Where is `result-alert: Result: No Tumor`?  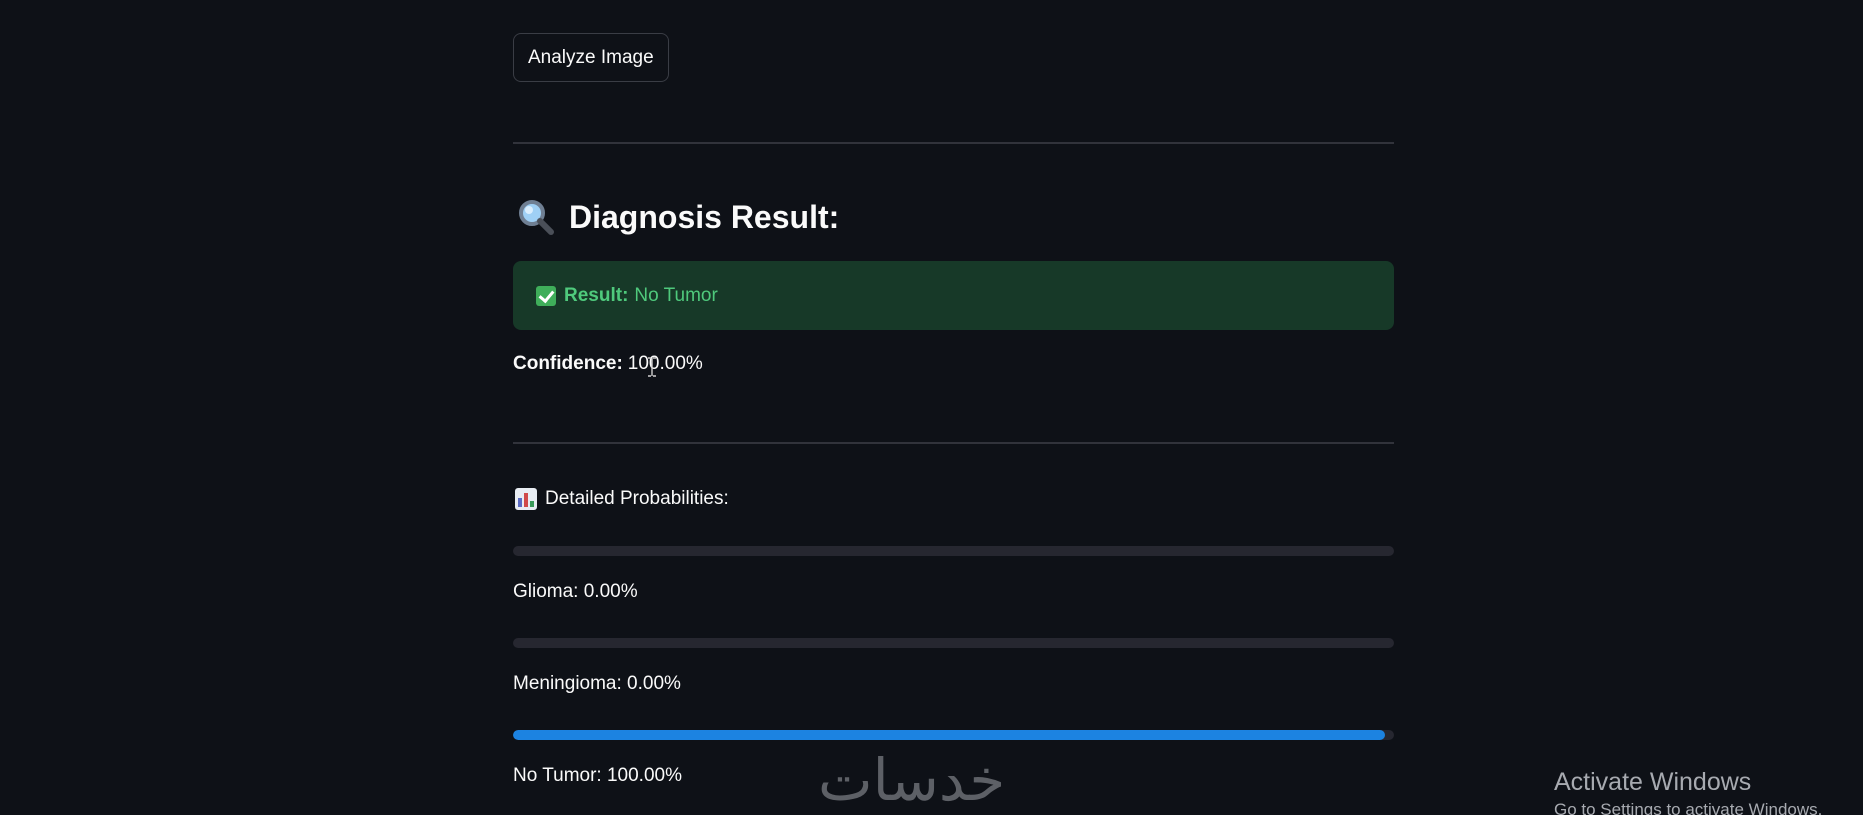 result-alert: Result: No Tumor is located at coordinates (953, 295).